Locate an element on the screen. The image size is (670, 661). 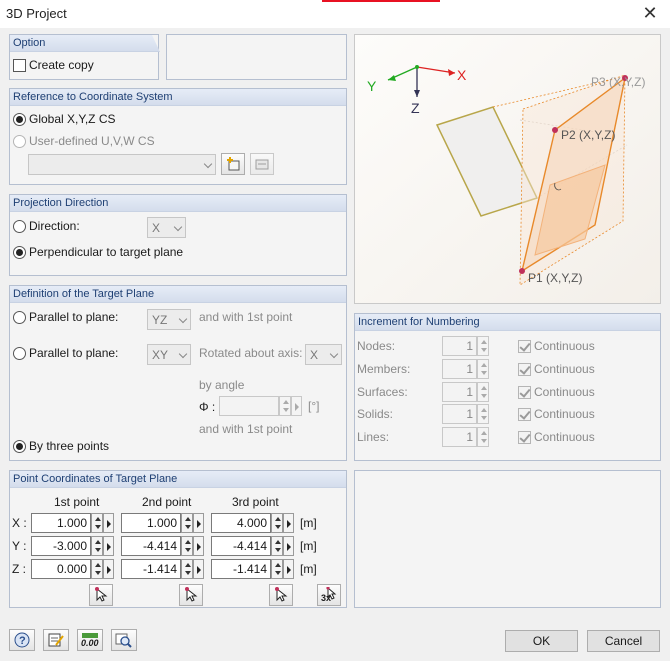
new-cs-button is located at coordinates (233, 164).